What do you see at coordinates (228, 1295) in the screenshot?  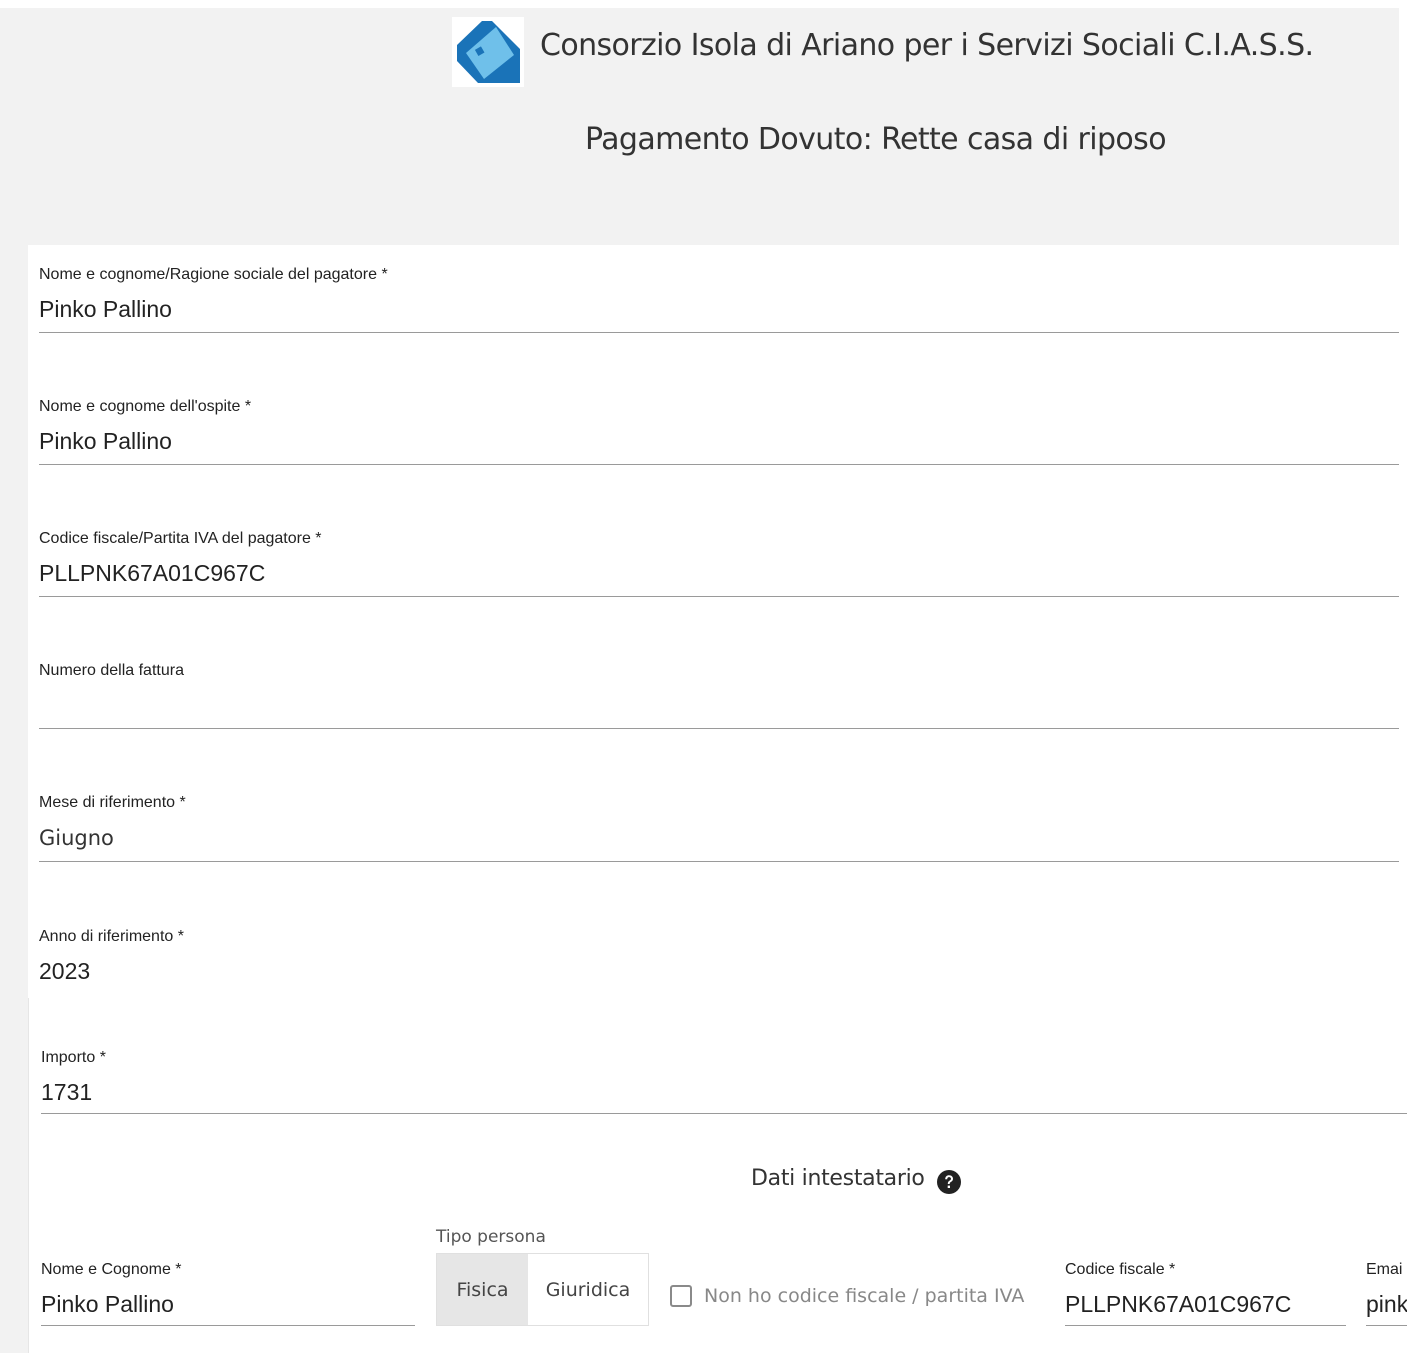 I see `holder-name-field: Nome e Cognome * Pinko Pallino` at bounding box center [228, 1295].